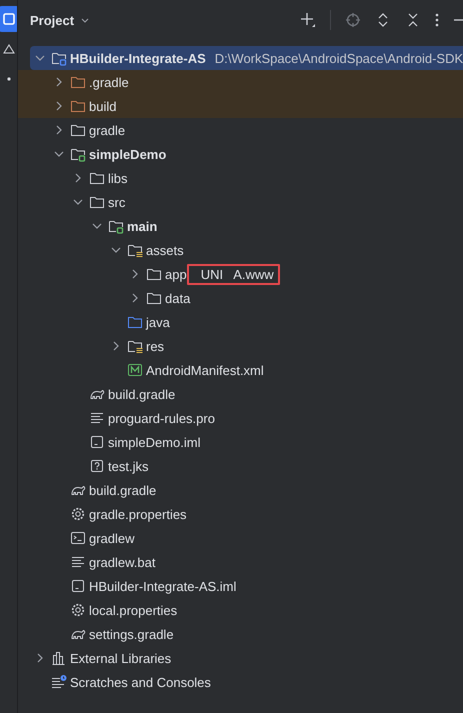 This screenshot has width=463, height=713. I want to click on tree-row: local.properties, so click(240, 610).